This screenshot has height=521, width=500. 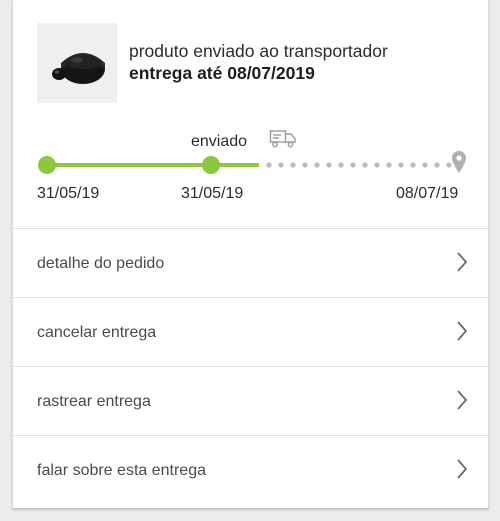 I want to click on menu-item-label: rastrear entrega, so click(x=94, y=401).